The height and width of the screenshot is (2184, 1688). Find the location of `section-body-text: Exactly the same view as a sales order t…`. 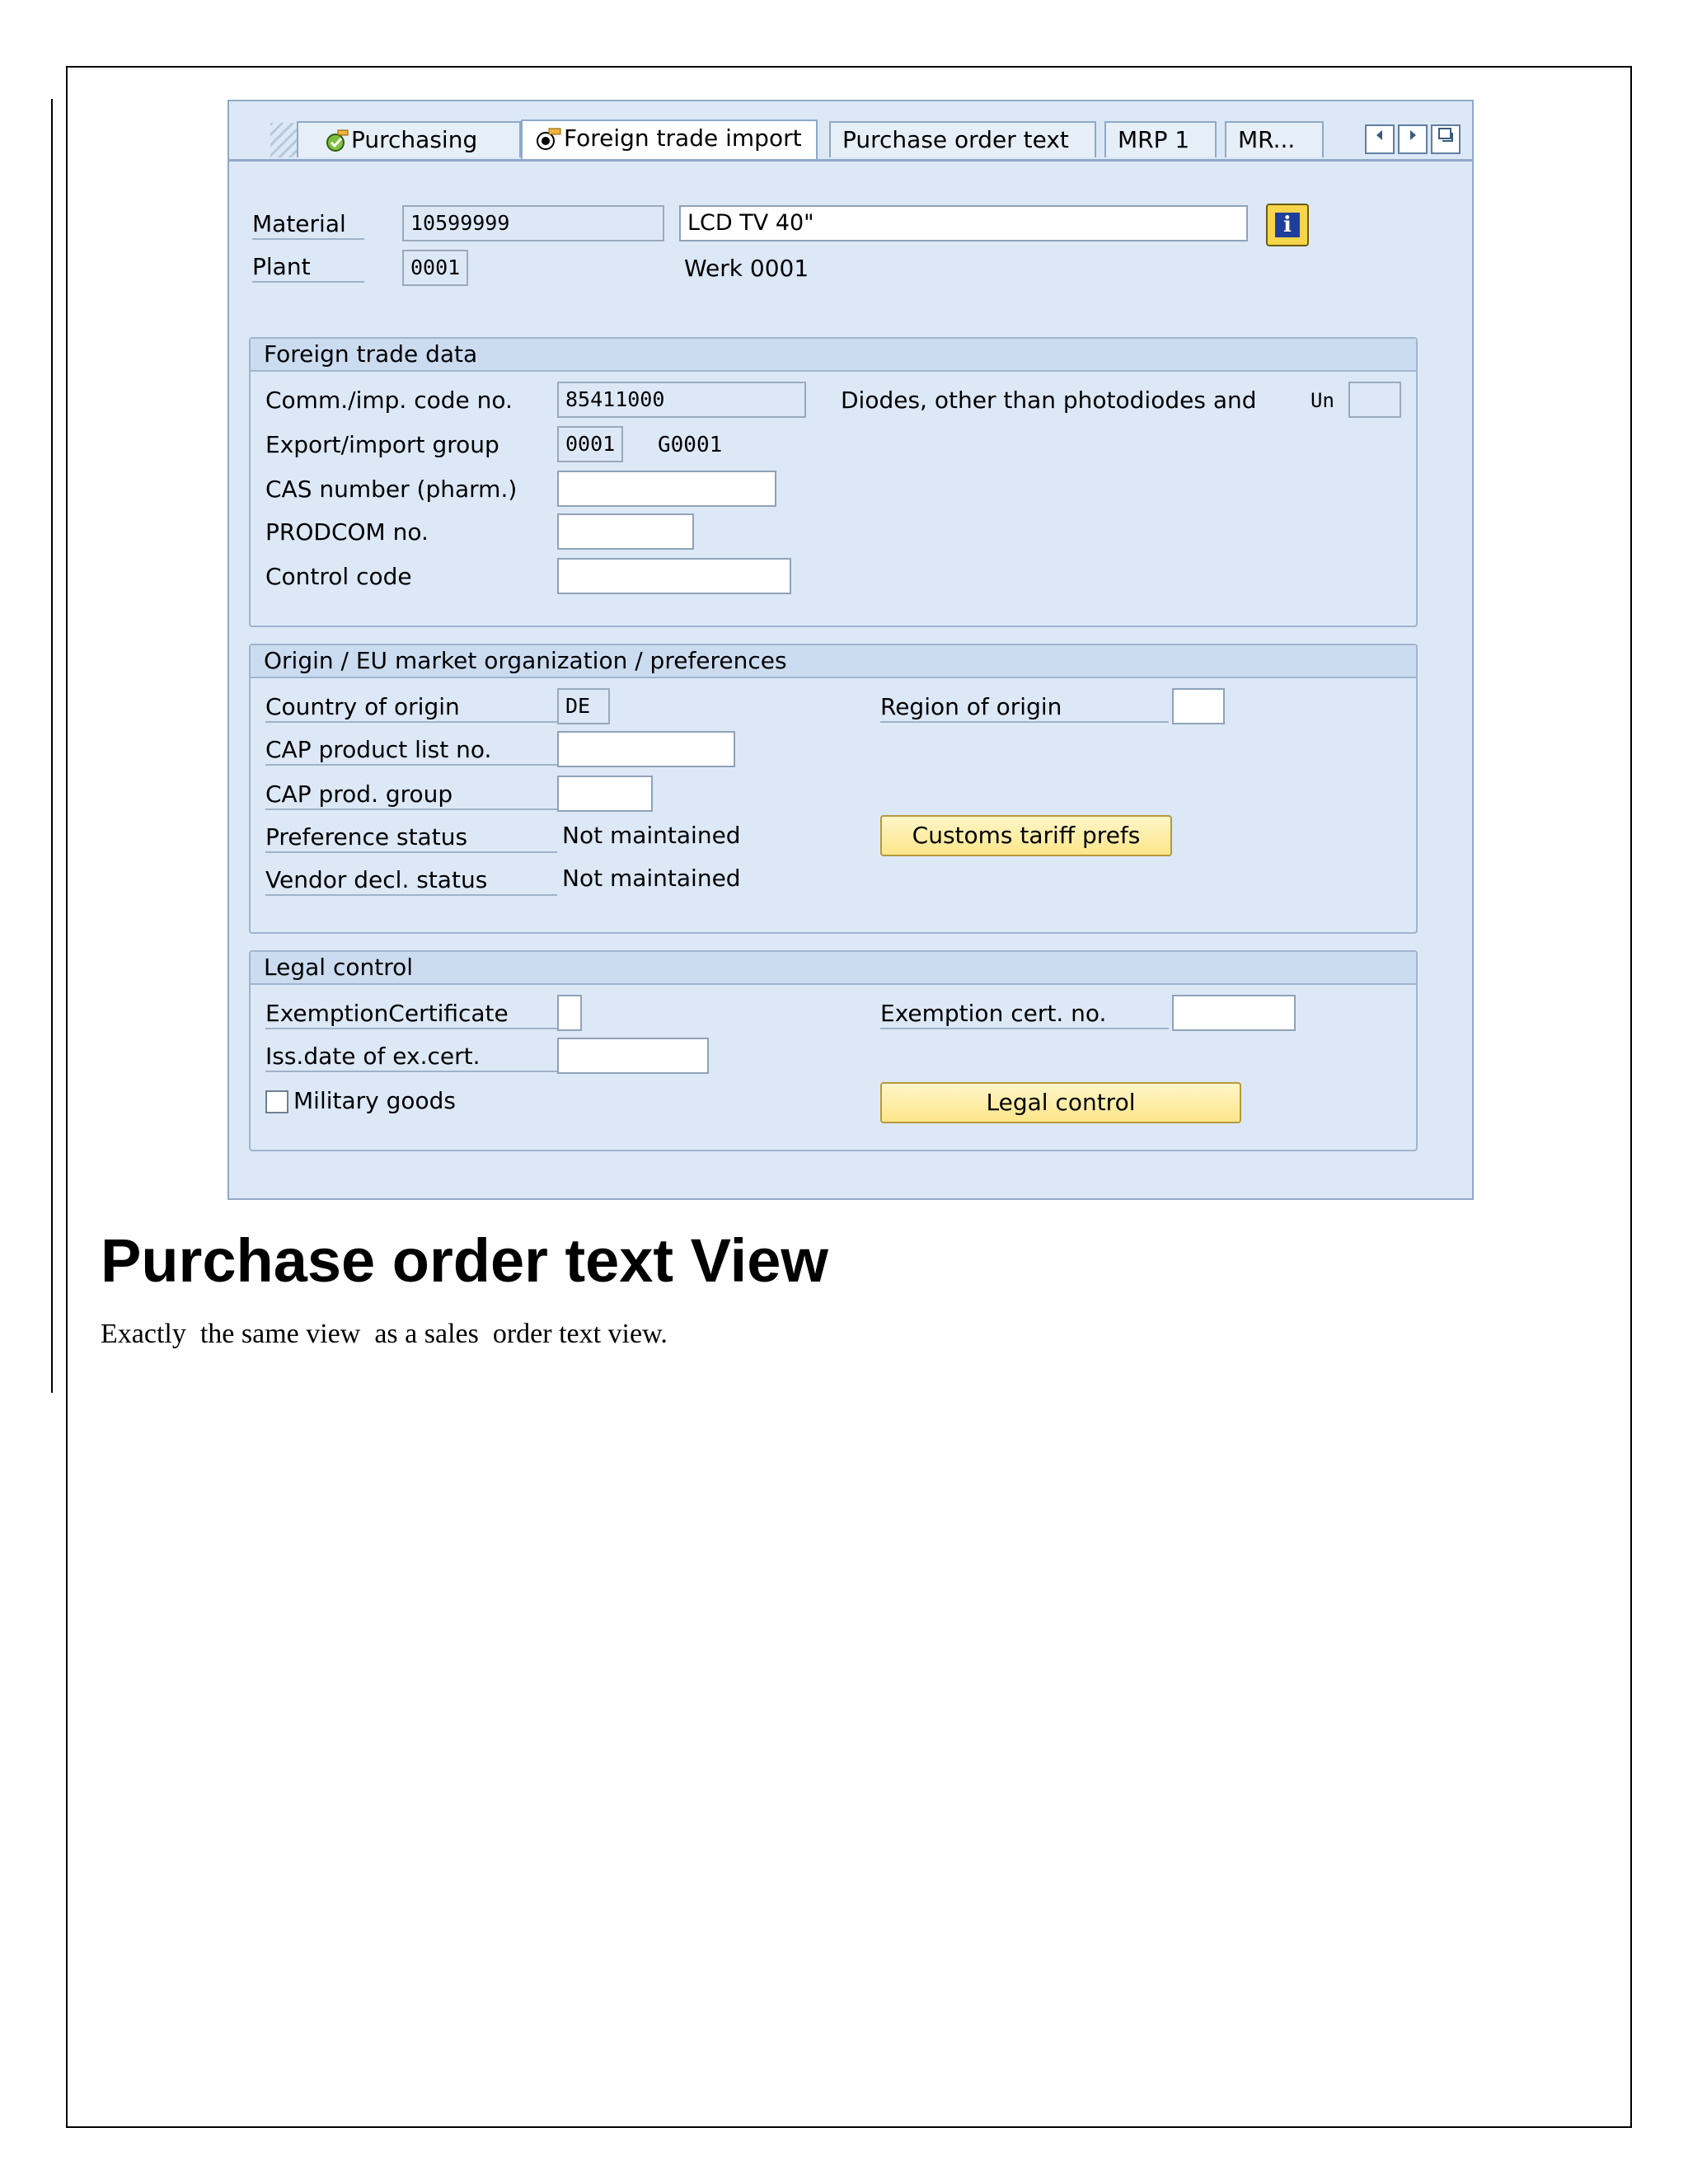

section-body-text: Exactly the same view as a sales order t… is located at coordinates (385, 1334).